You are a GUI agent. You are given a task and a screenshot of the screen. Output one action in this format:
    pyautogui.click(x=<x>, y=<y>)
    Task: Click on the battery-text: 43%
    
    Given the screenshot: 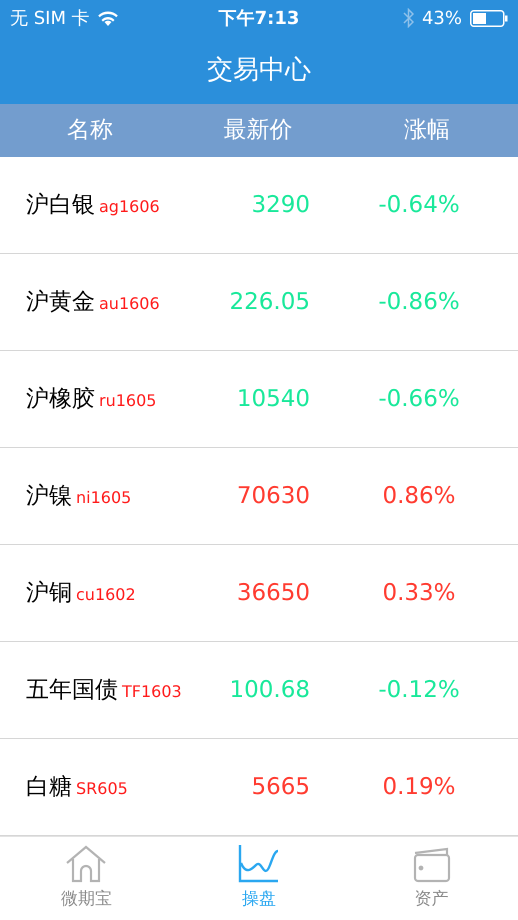 What is the action you would take?
    pyautogui.click(x=442, y=18)
    